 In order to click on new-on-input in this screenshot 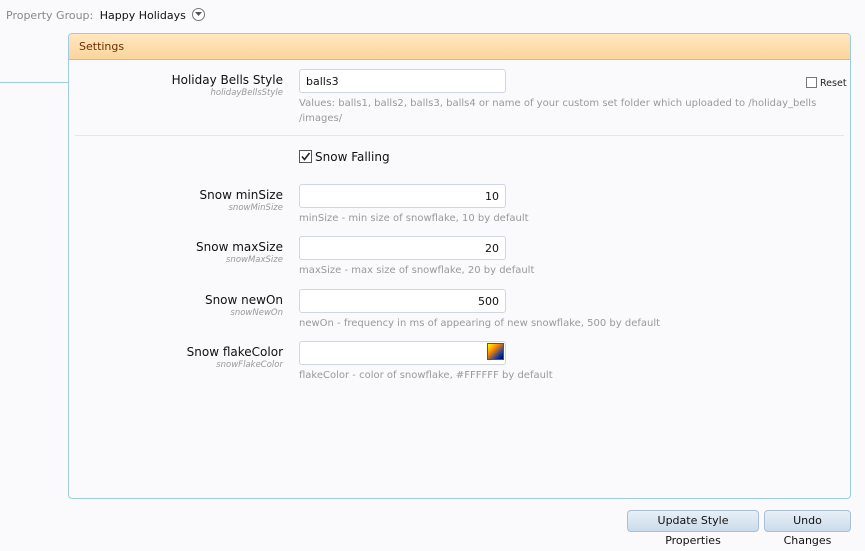, I will do `click(402, 301)`.